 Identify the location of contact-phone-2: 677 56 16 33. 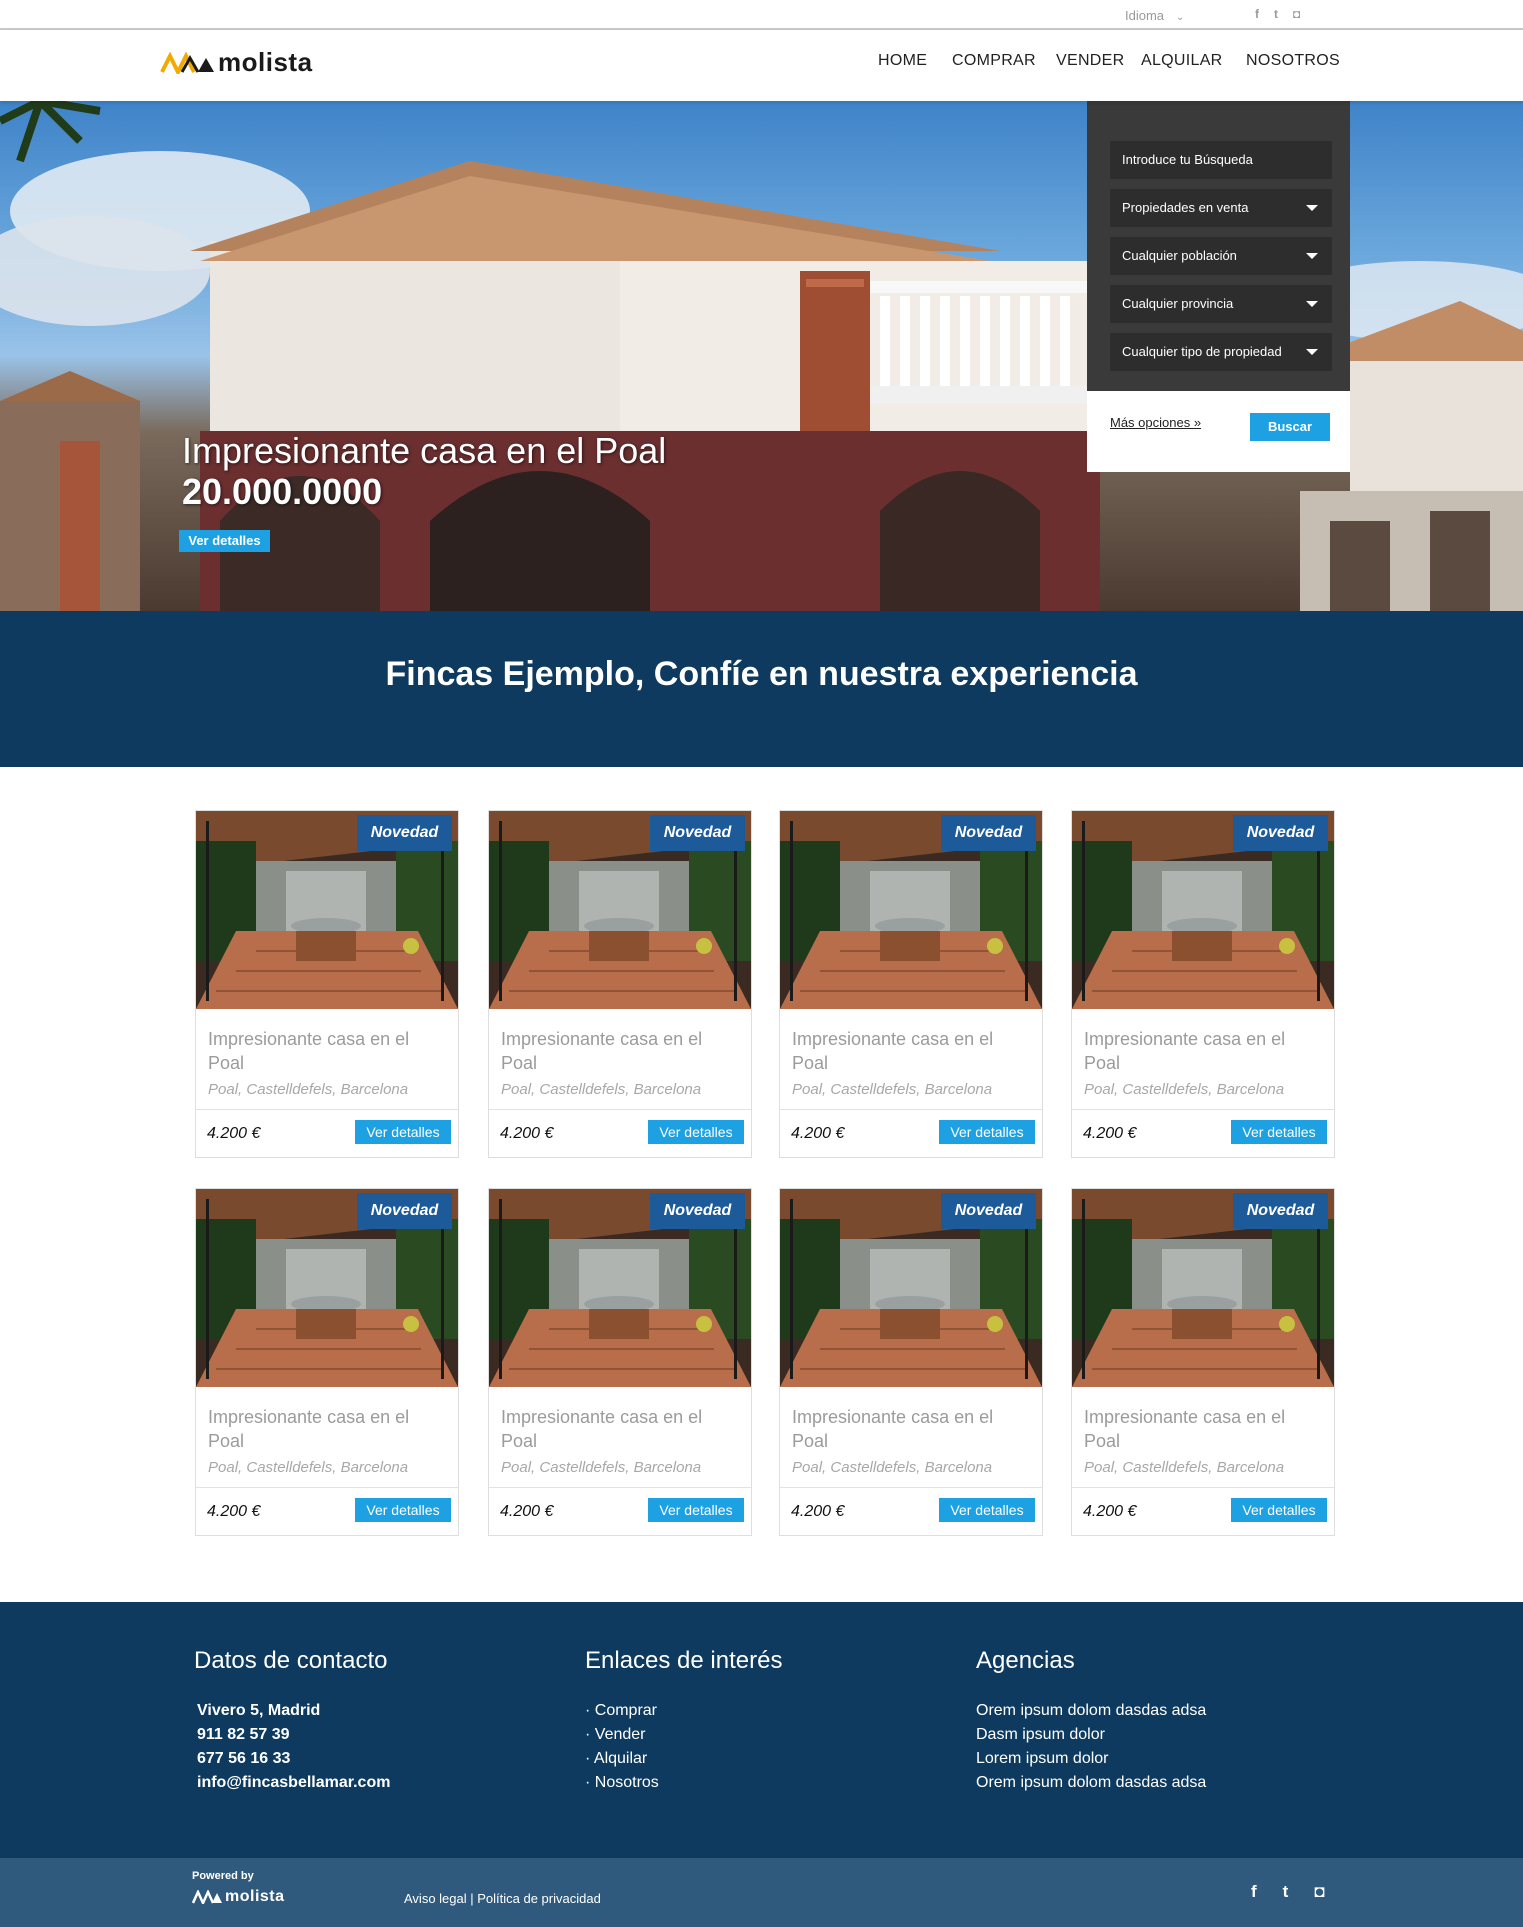
(244, 1758).